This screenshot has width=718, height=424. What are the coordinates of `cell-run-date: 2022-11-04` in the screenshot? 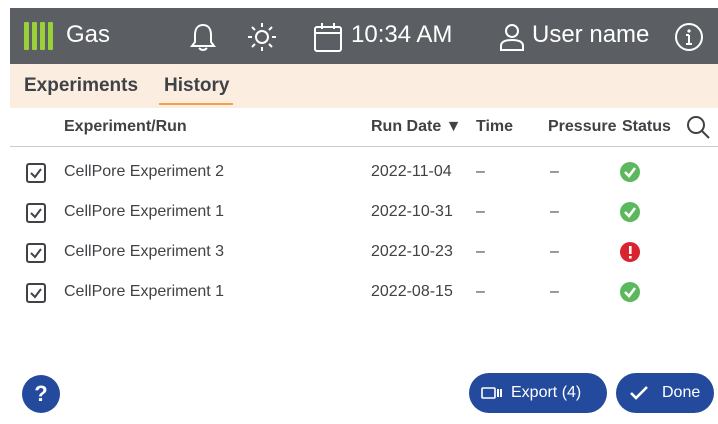 It's located at (411, 171).